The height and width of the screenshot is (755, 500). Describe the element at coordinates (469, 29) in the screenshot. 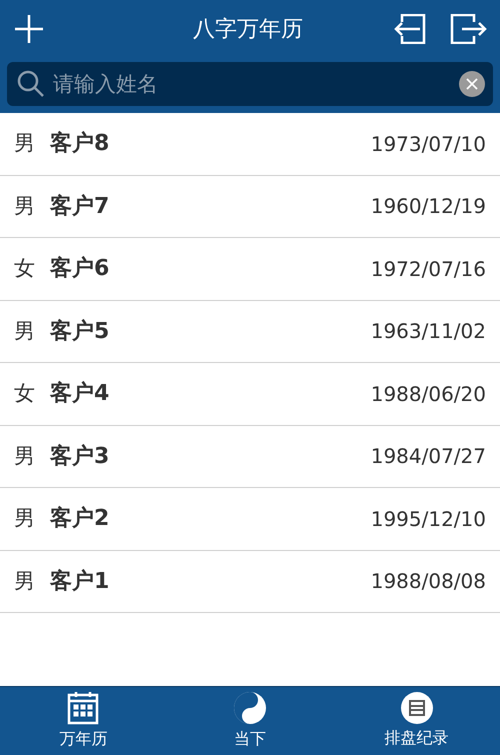

I see `export-icon` at that location.